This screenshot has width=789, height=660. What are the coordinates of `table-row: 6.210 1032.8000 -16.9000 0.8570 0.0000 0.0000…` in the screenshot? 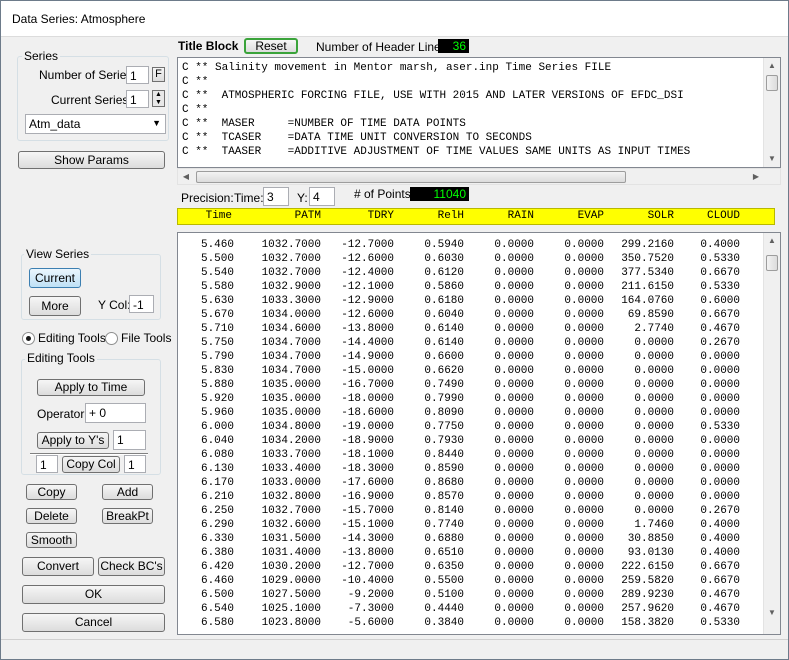 It's located at (468, 497).